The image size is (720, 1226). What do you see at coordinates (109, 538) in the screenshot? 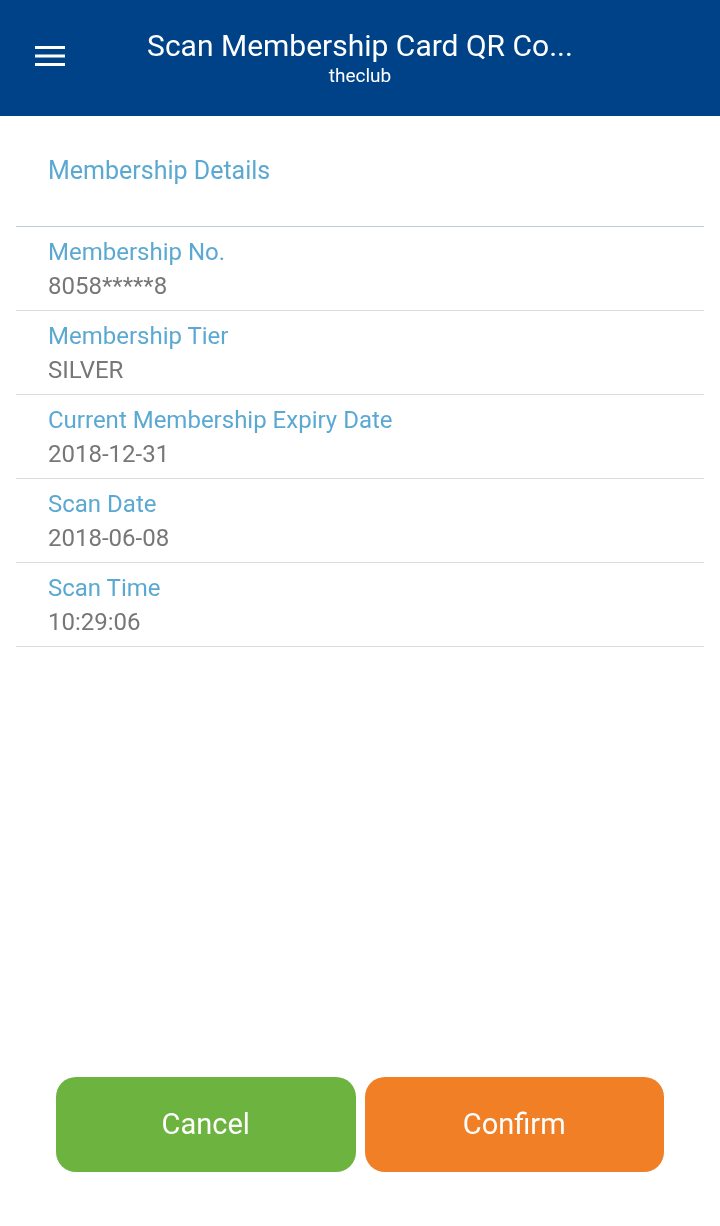
I see `field-value: 2018-06-08` at bounding box center [109, 538].